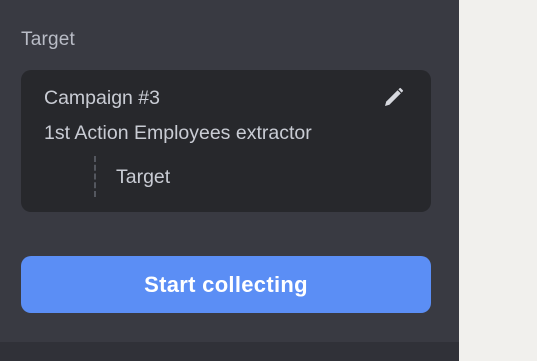 This screenshot has height=361, width=537. I want to click on start-collecting-button: Start collecting, so click(226, 284).